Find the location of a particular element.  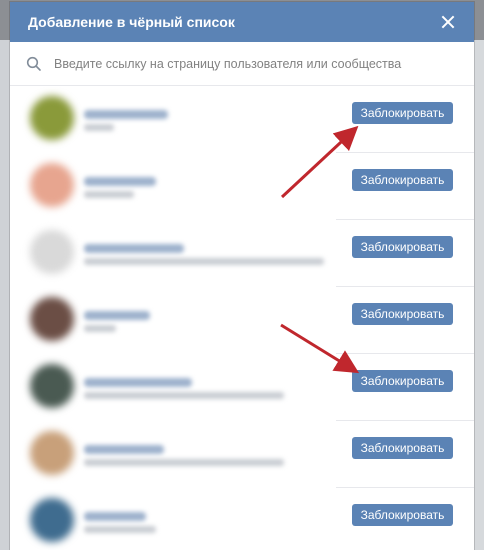

search-icon is located at coordinates (33, 63).